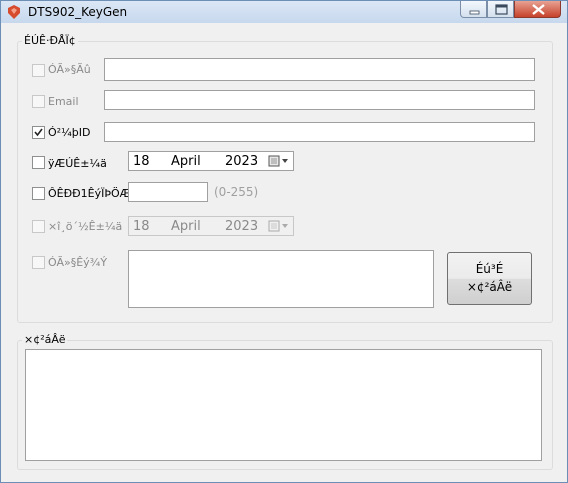 The width and height of the screenshot is (568, 483). What do you see at coordinates (50, 40) in the screenshot?
I see `settings-group-label: ÉÚÊ·ÐÅÏ¢` at bounding box center [50, 40].